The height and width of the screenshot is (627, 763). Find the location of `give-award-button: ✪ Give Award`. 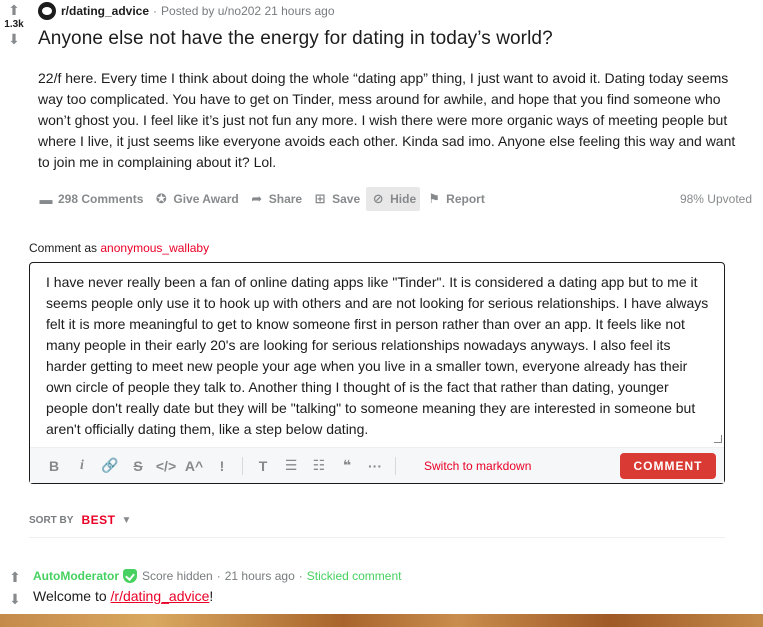

give-award-button: ✪ Give Award is located at coordinates (195, 199).